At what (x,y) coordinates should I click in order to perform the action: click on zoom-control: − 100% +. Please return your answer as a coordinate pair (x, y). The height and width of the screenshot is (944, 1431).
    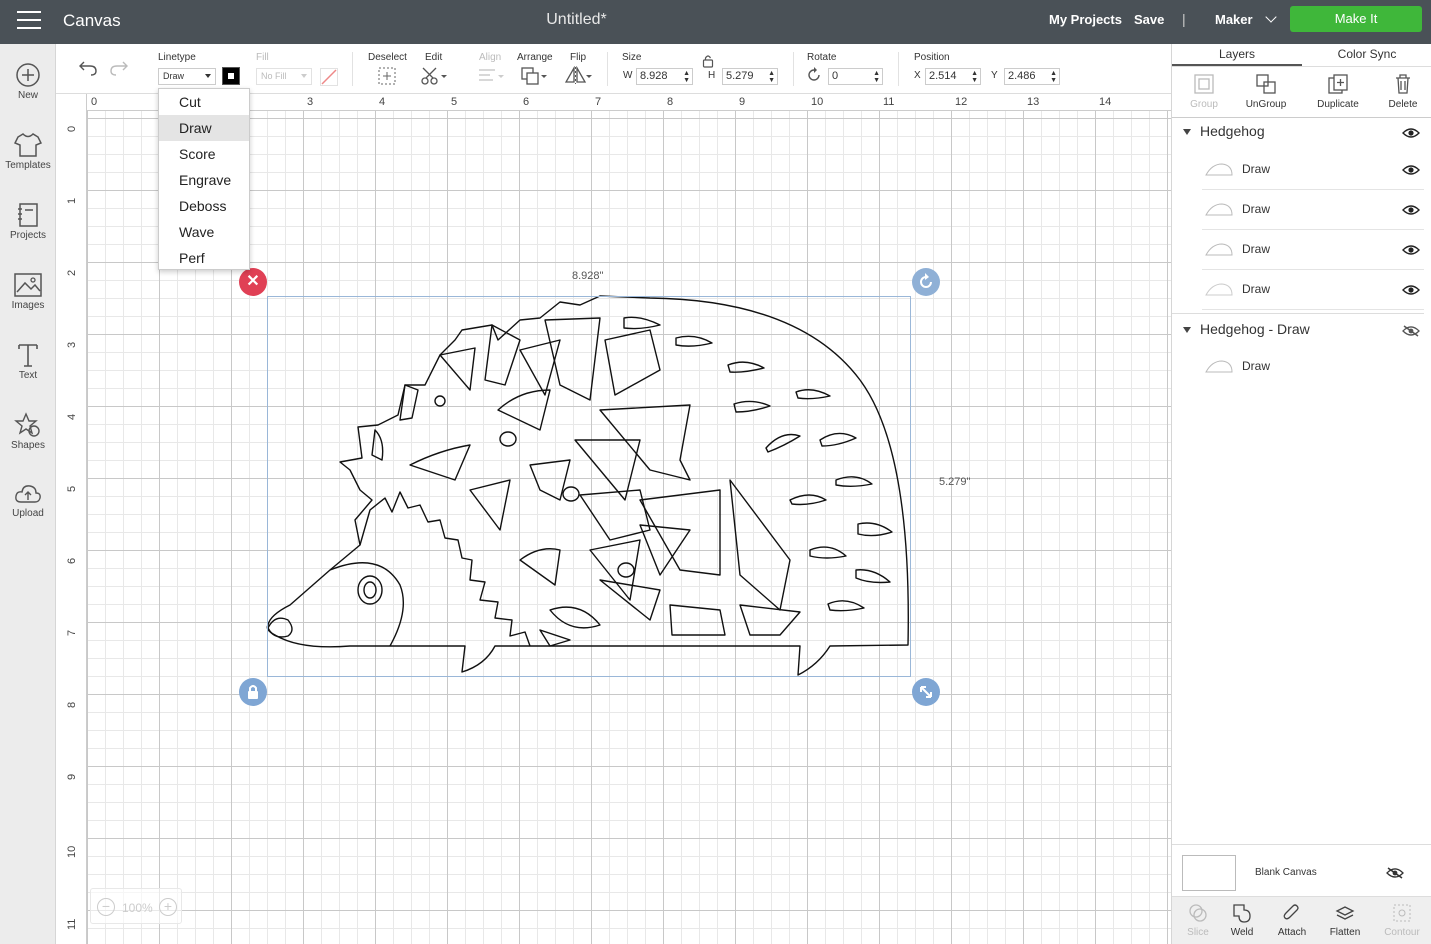
    Looking at the image, I should click on (136, 906).